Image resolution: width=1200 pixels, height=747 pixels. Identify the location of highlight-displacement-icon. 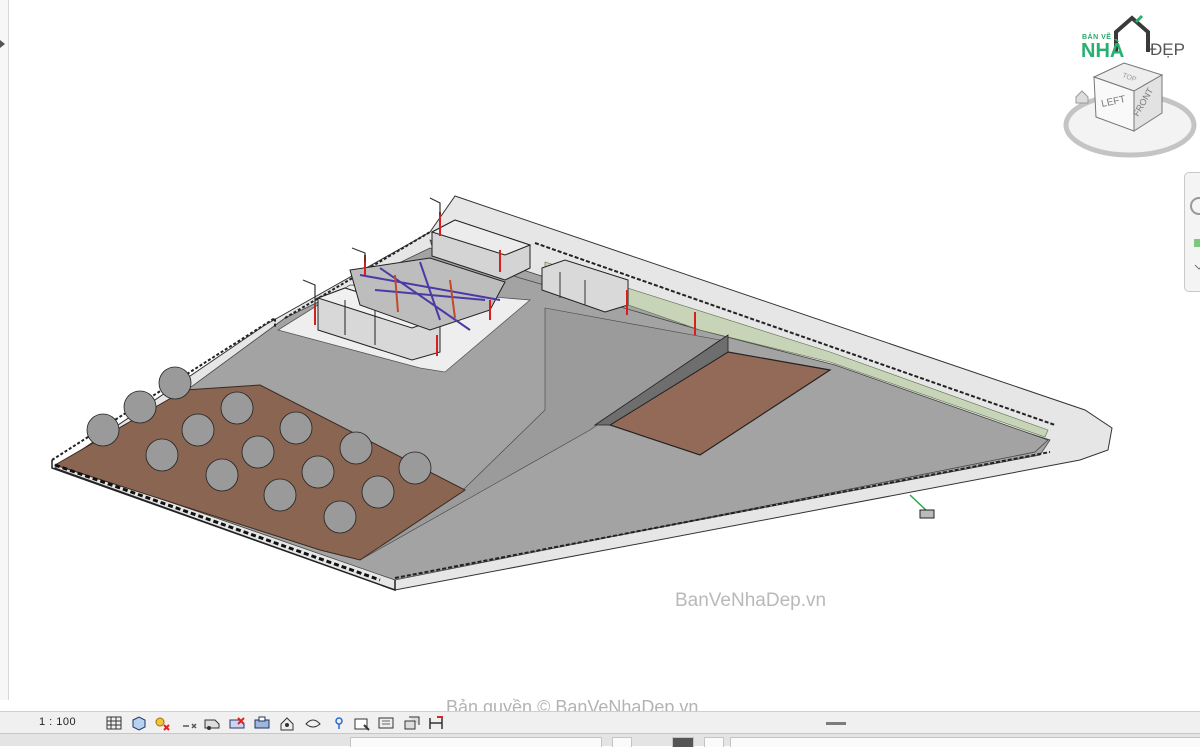
(412, 723).